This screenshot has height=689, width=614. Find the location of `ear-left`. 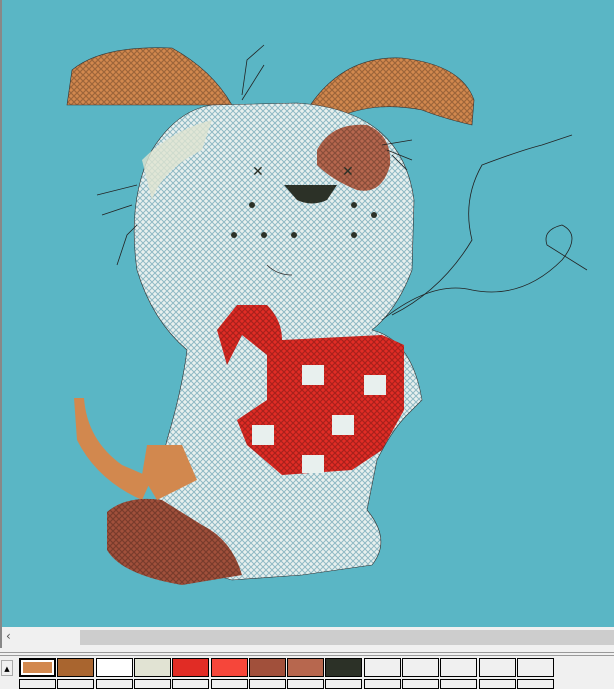

ear-left is located at coordinates (149, 76).